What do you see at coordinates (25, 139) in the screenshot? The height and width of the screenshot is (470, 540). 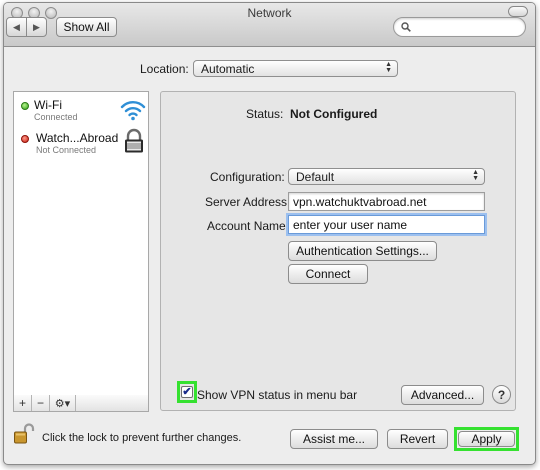 I see `status-dot-not-connected` at bounding box center [25, 139].